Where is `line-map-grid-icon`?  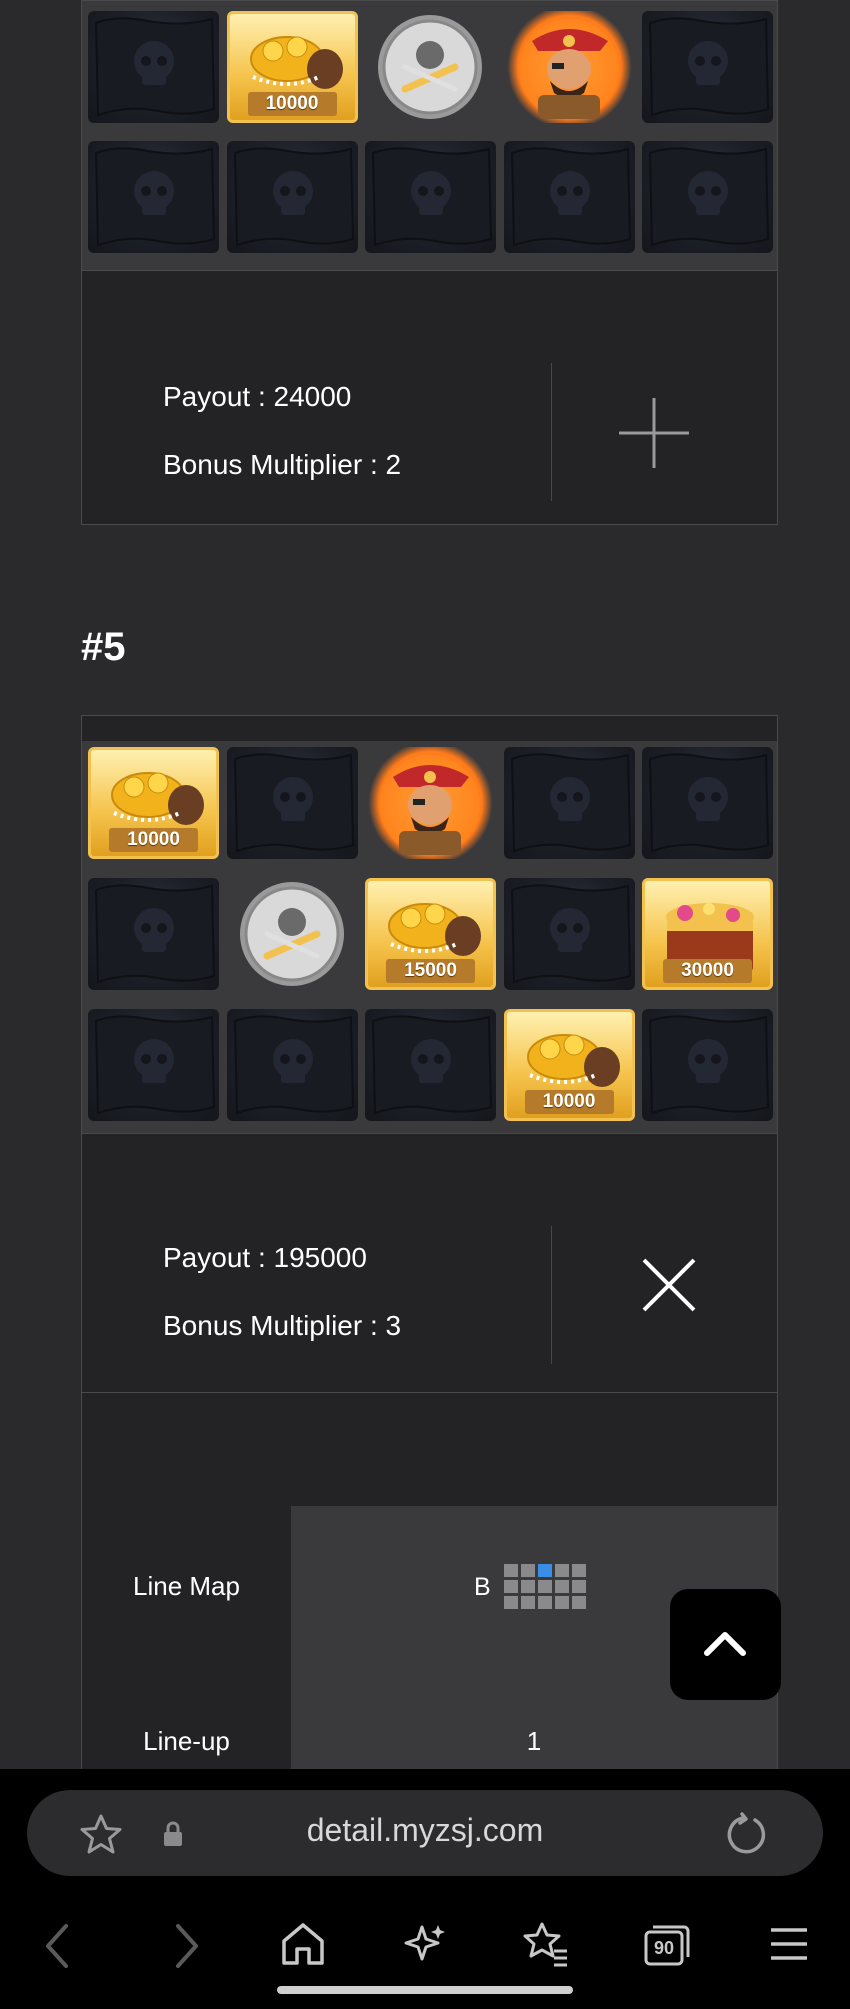 line-map-grid-icon is located at coordinates (546, 1587).